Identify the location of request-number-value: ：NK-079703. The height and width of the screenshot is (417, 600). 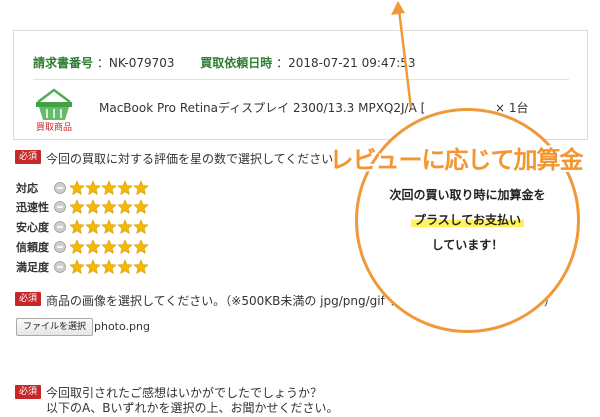
(135, 63).